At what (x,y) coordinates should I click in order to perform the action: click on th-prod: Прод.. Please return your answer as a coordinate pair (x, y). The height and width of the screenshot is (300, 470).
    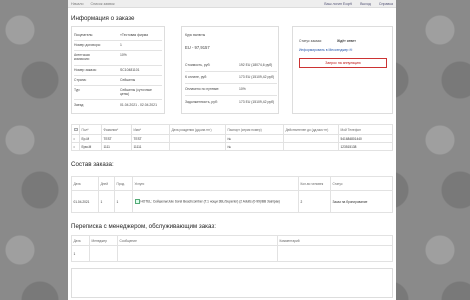
    Looking at the image, I should click on (123, 183).